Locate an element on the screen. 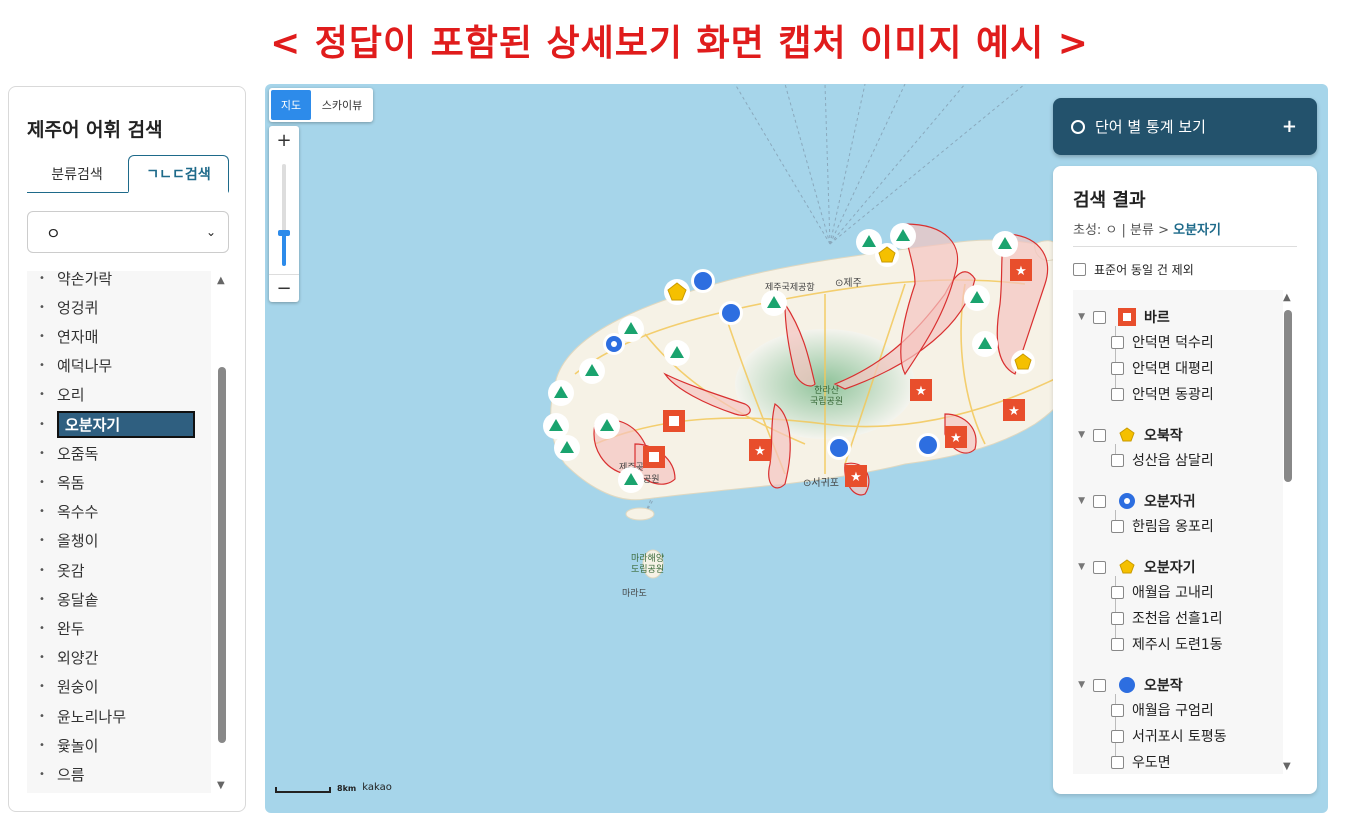 The image size is (1359, 828). list-item: • 오리 is located at coordinates (56, 395).